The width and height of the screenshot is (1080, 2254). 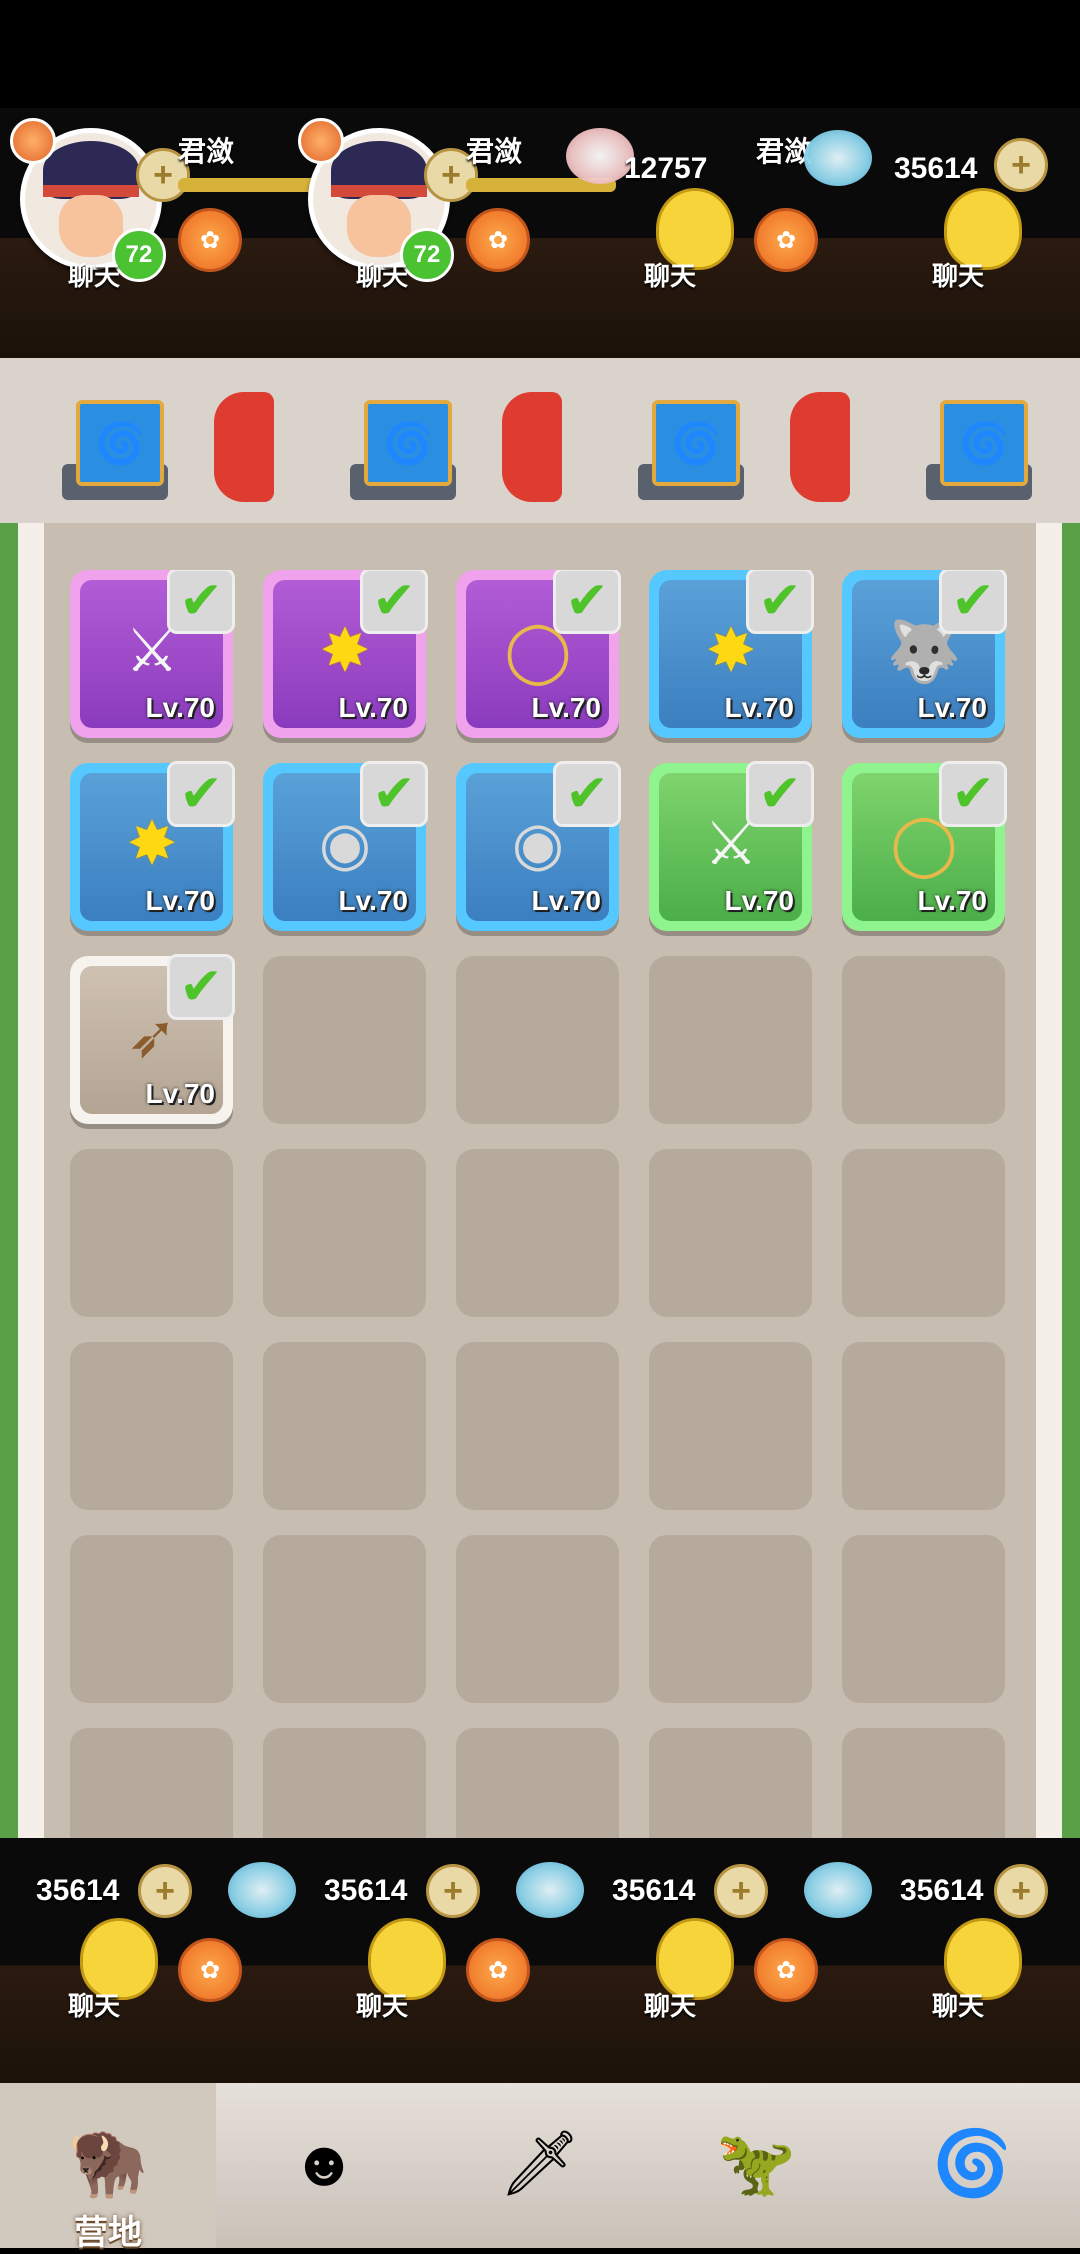 I want to click on nav-item-2: 🗡, so click(x=540, y=2165).